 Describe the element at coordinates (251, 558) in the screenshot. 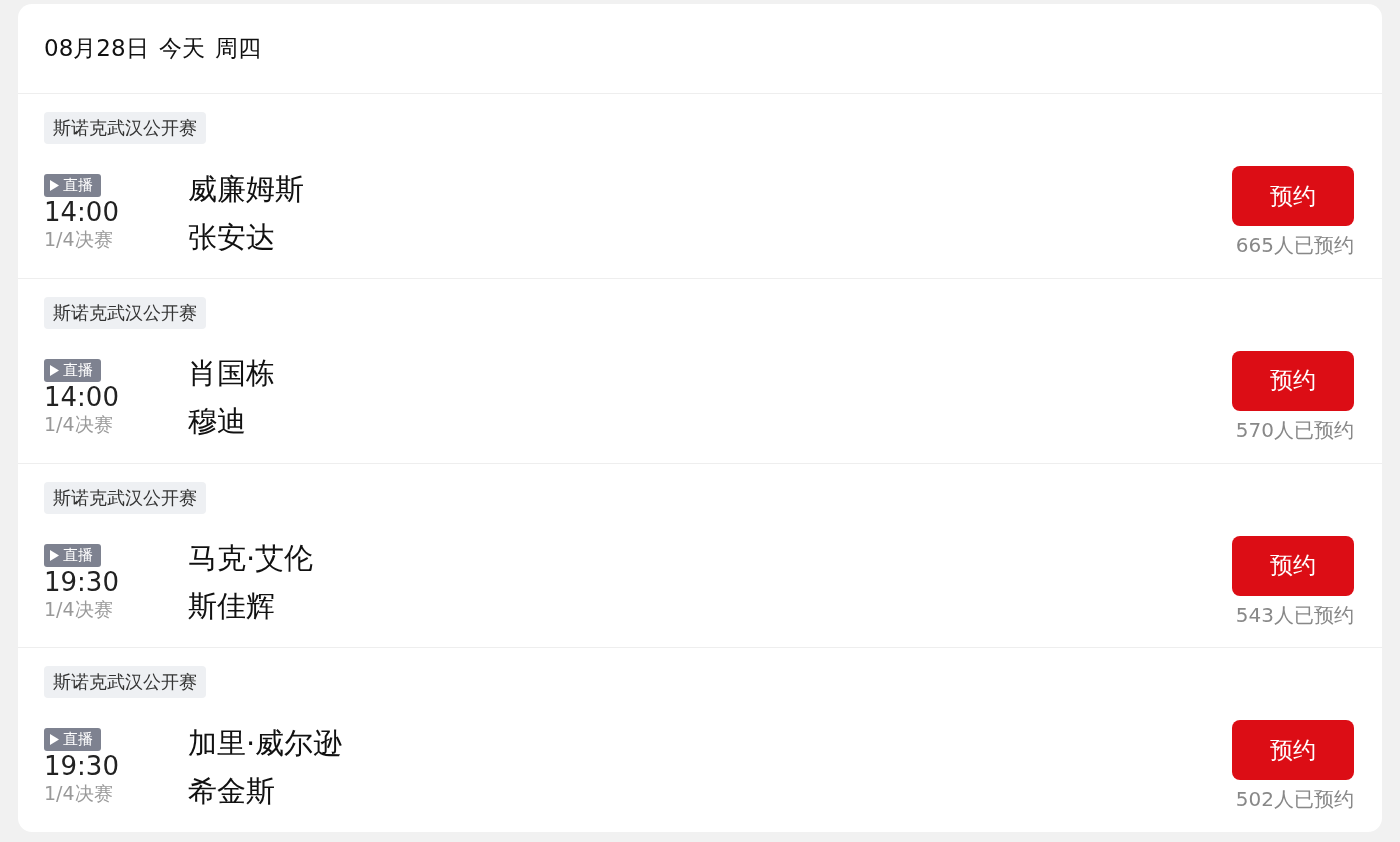

I see `player-name: 马克·艾伦` at that location.